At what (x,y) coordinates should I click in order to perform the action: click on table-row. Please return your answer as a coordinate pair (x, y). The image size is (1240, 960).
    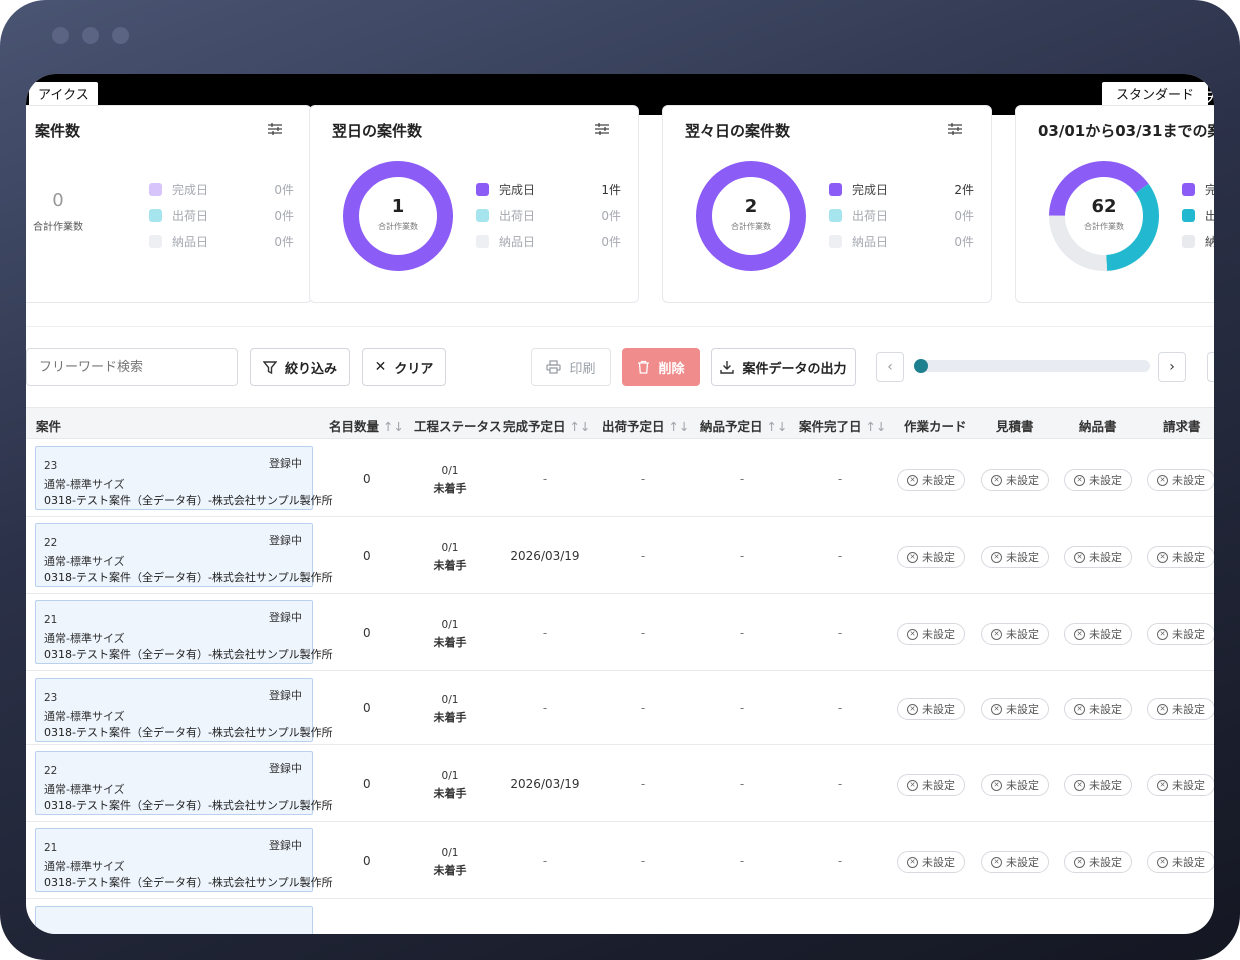
    Looking at the image, I should click on (620, 916).